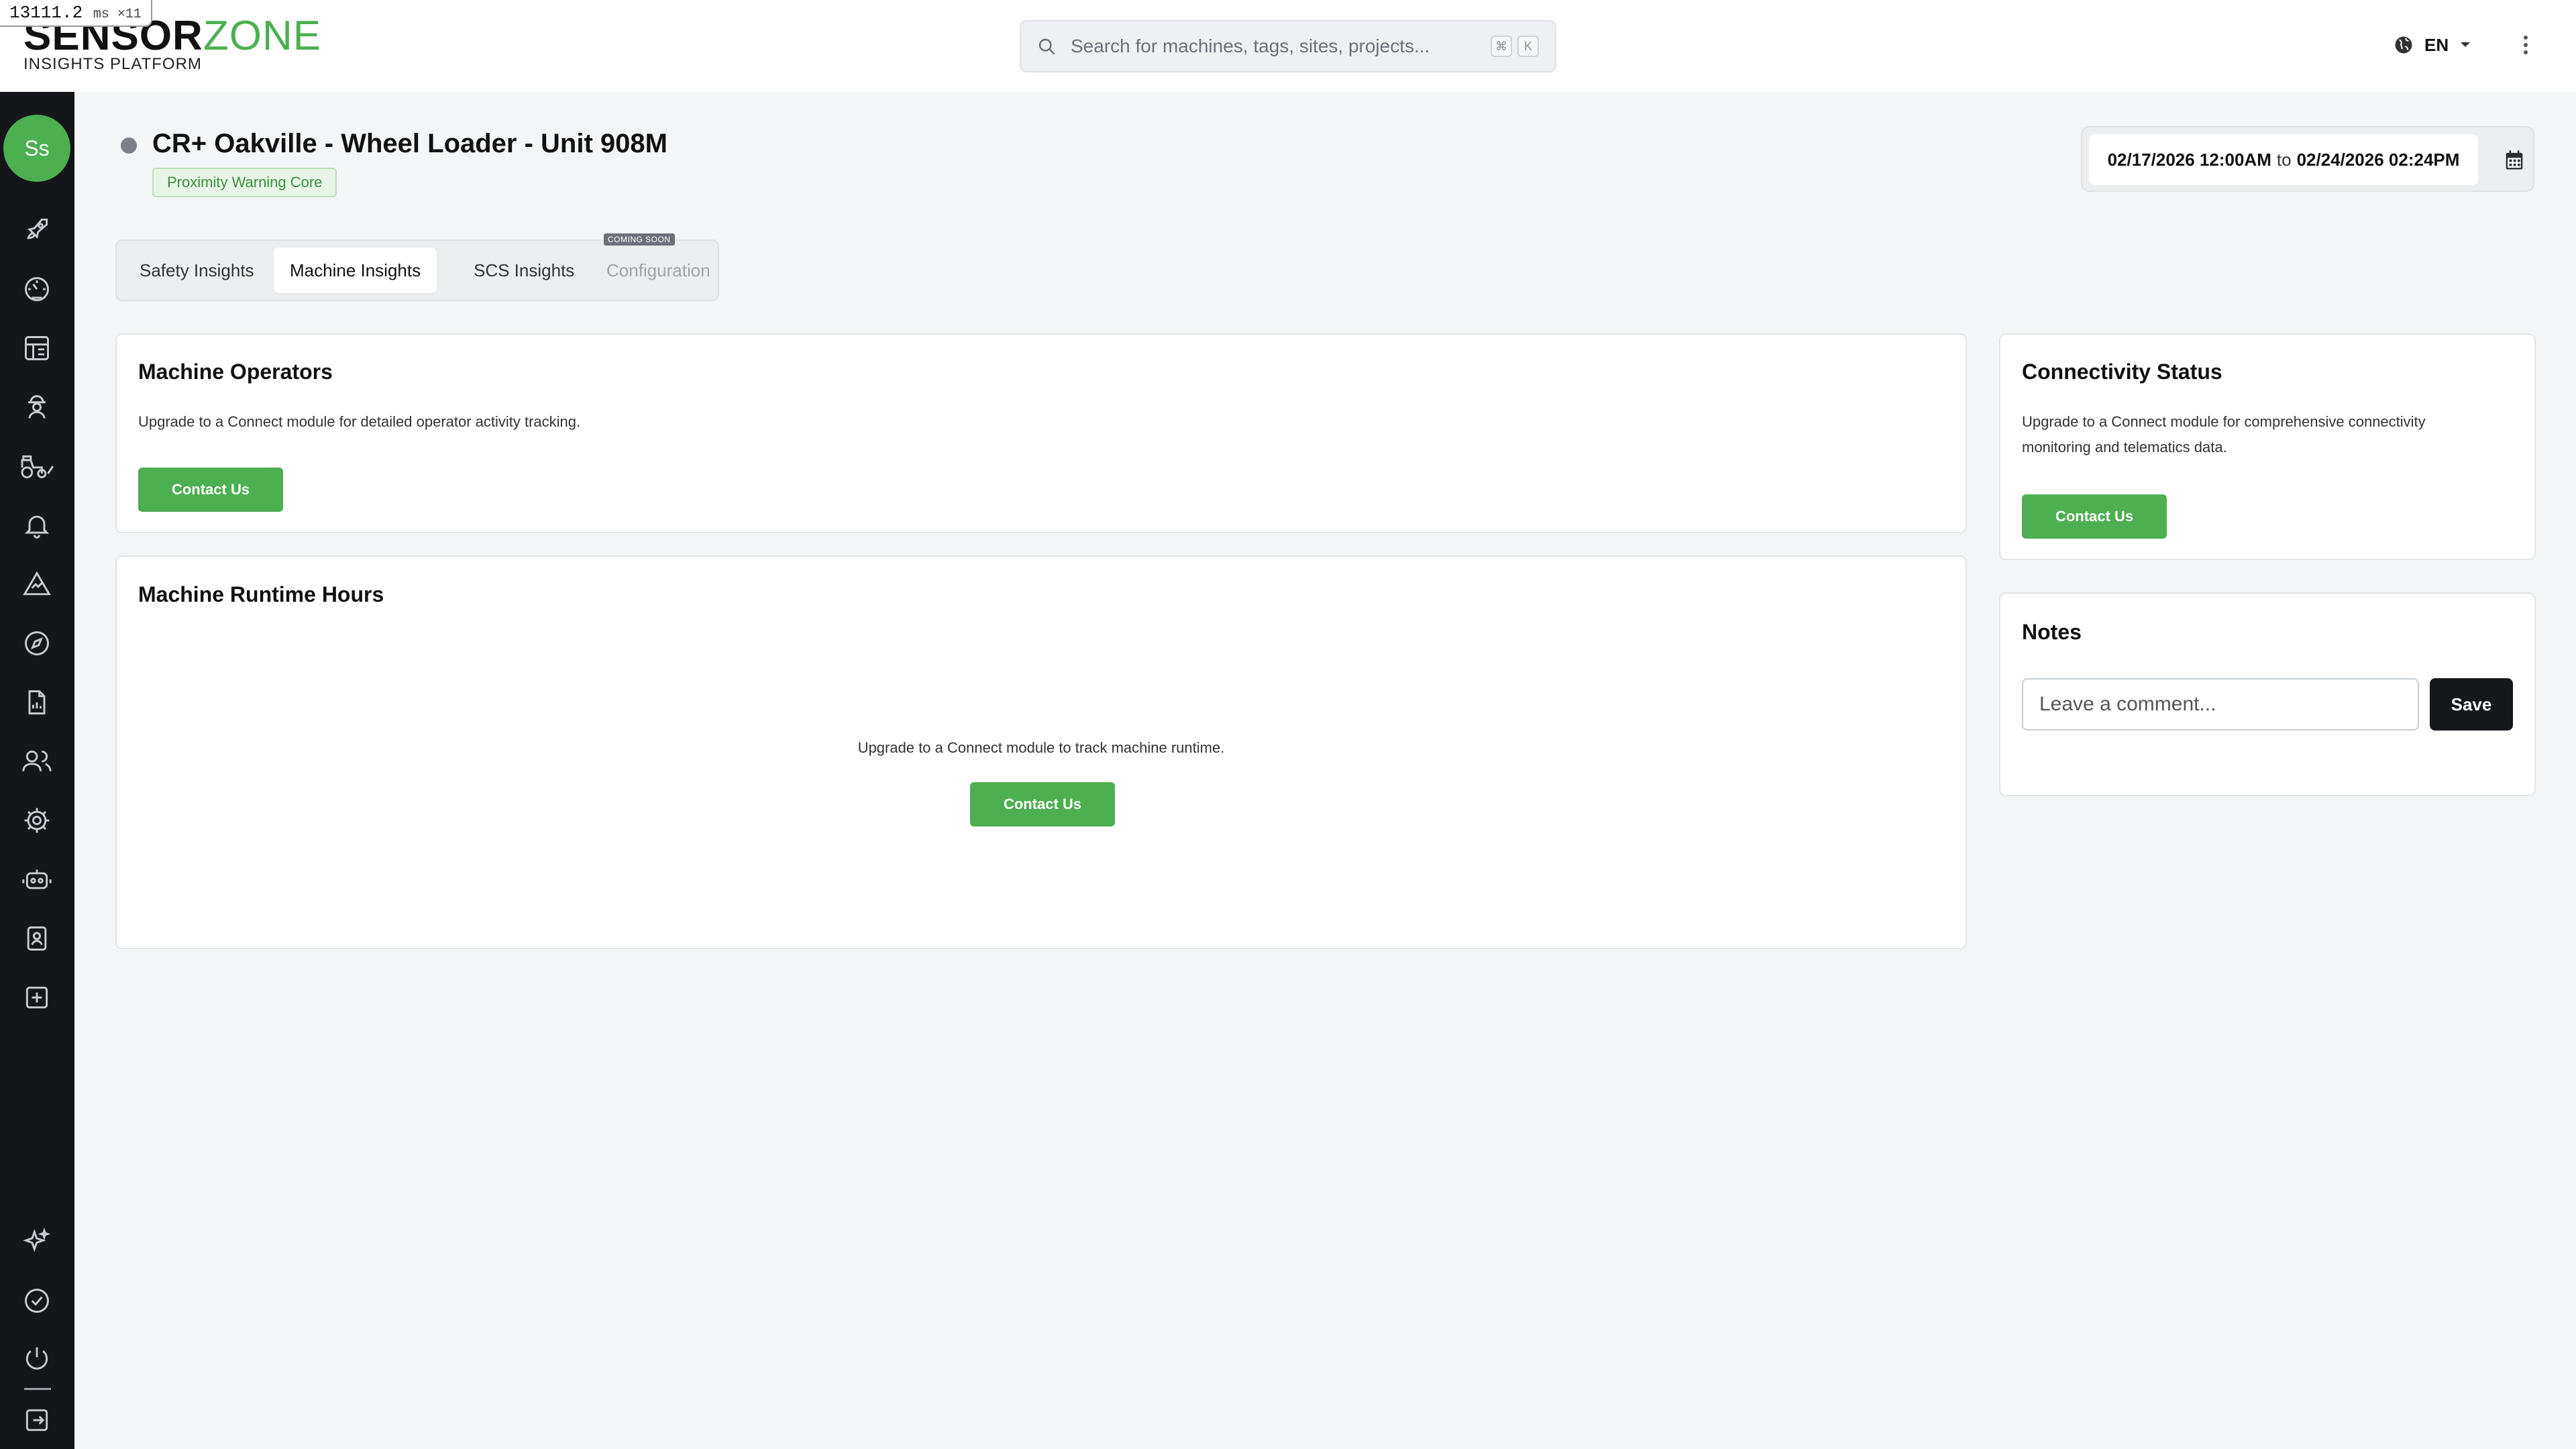  I want to click on gear-icon, so click(37, 820).